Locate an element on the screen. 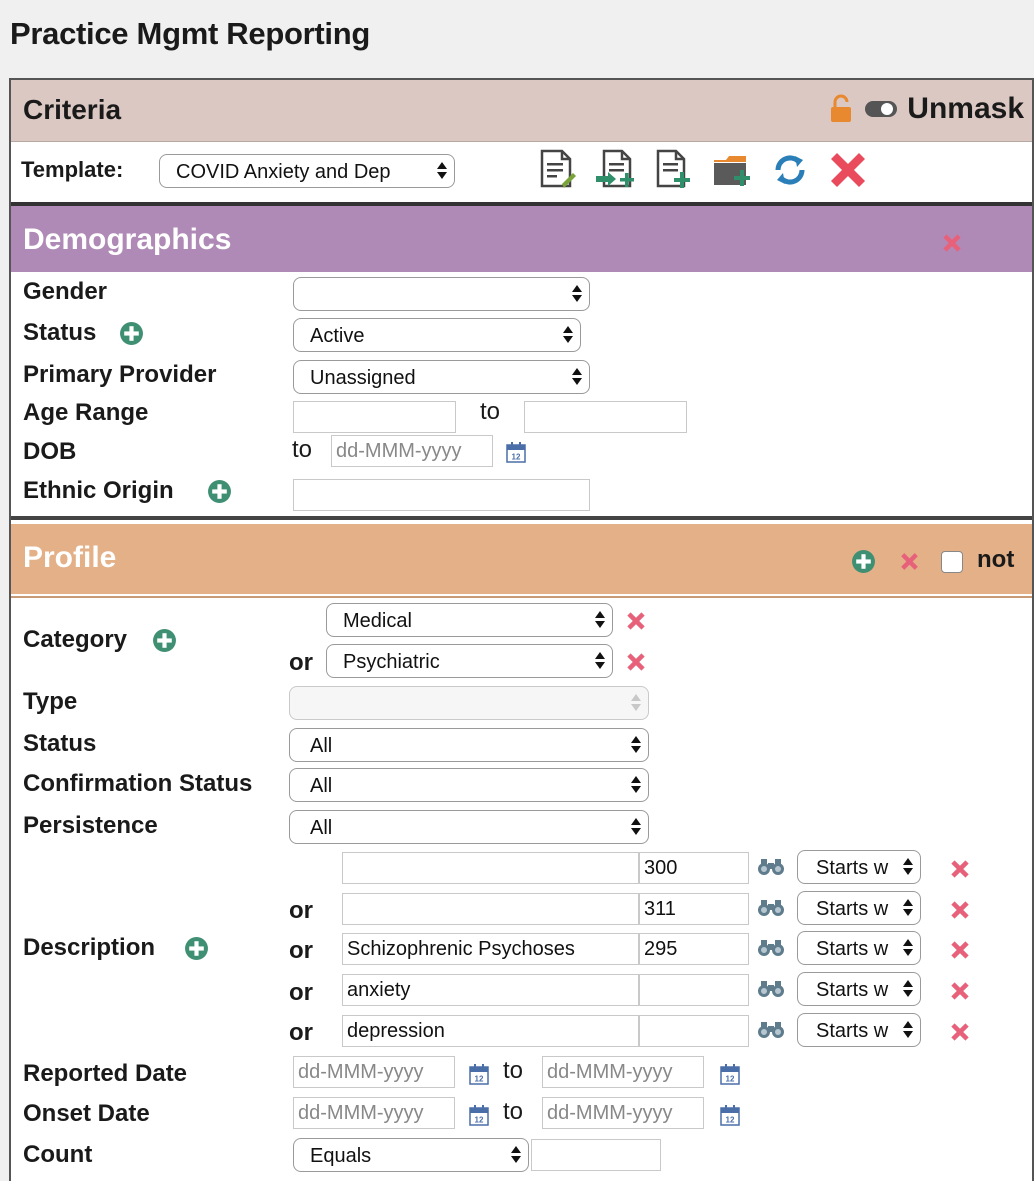 The height and width of the screenshot is (1181, 1034). age-to-input is located at coordinates (605, 417).